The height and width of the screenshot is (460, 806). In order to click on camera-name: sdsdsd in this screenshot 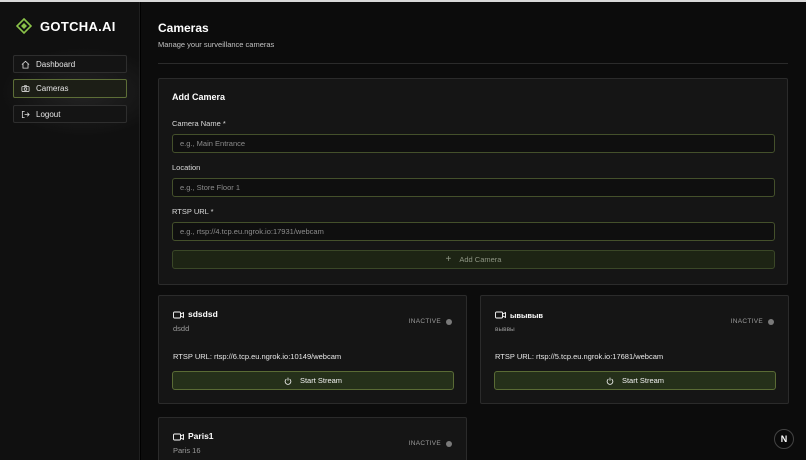, I will do `click(203, 314)`.